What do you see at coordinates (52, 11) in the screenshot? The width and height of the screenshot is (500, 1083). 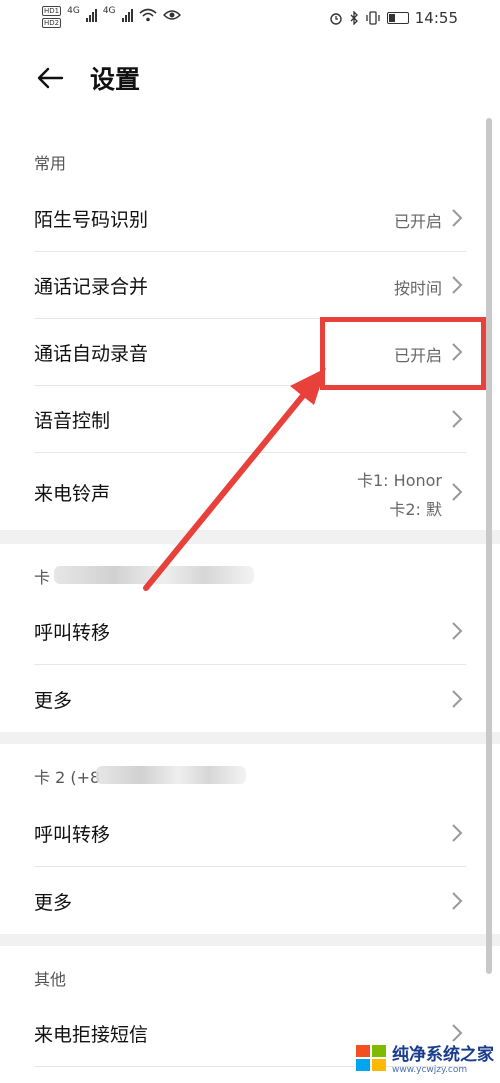 I see `hd1-badge: HD1` at bounding box center [52, 11].